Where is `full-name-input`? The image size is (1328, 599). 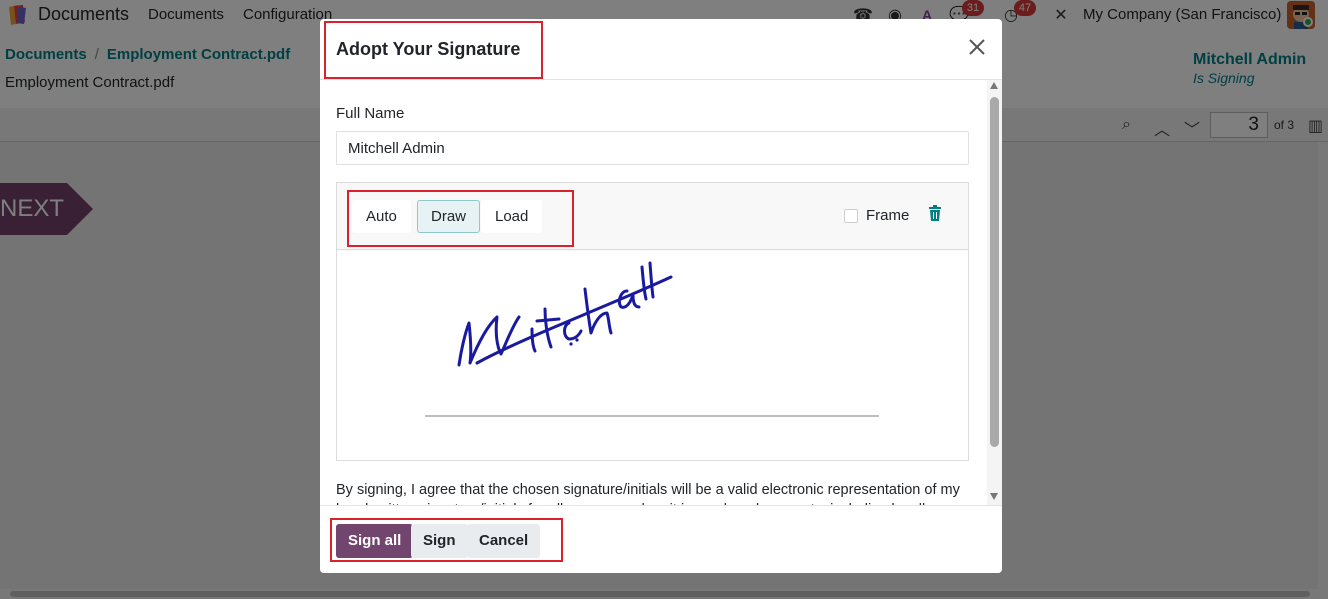 full-name-input is located at coordinates (652, 148).